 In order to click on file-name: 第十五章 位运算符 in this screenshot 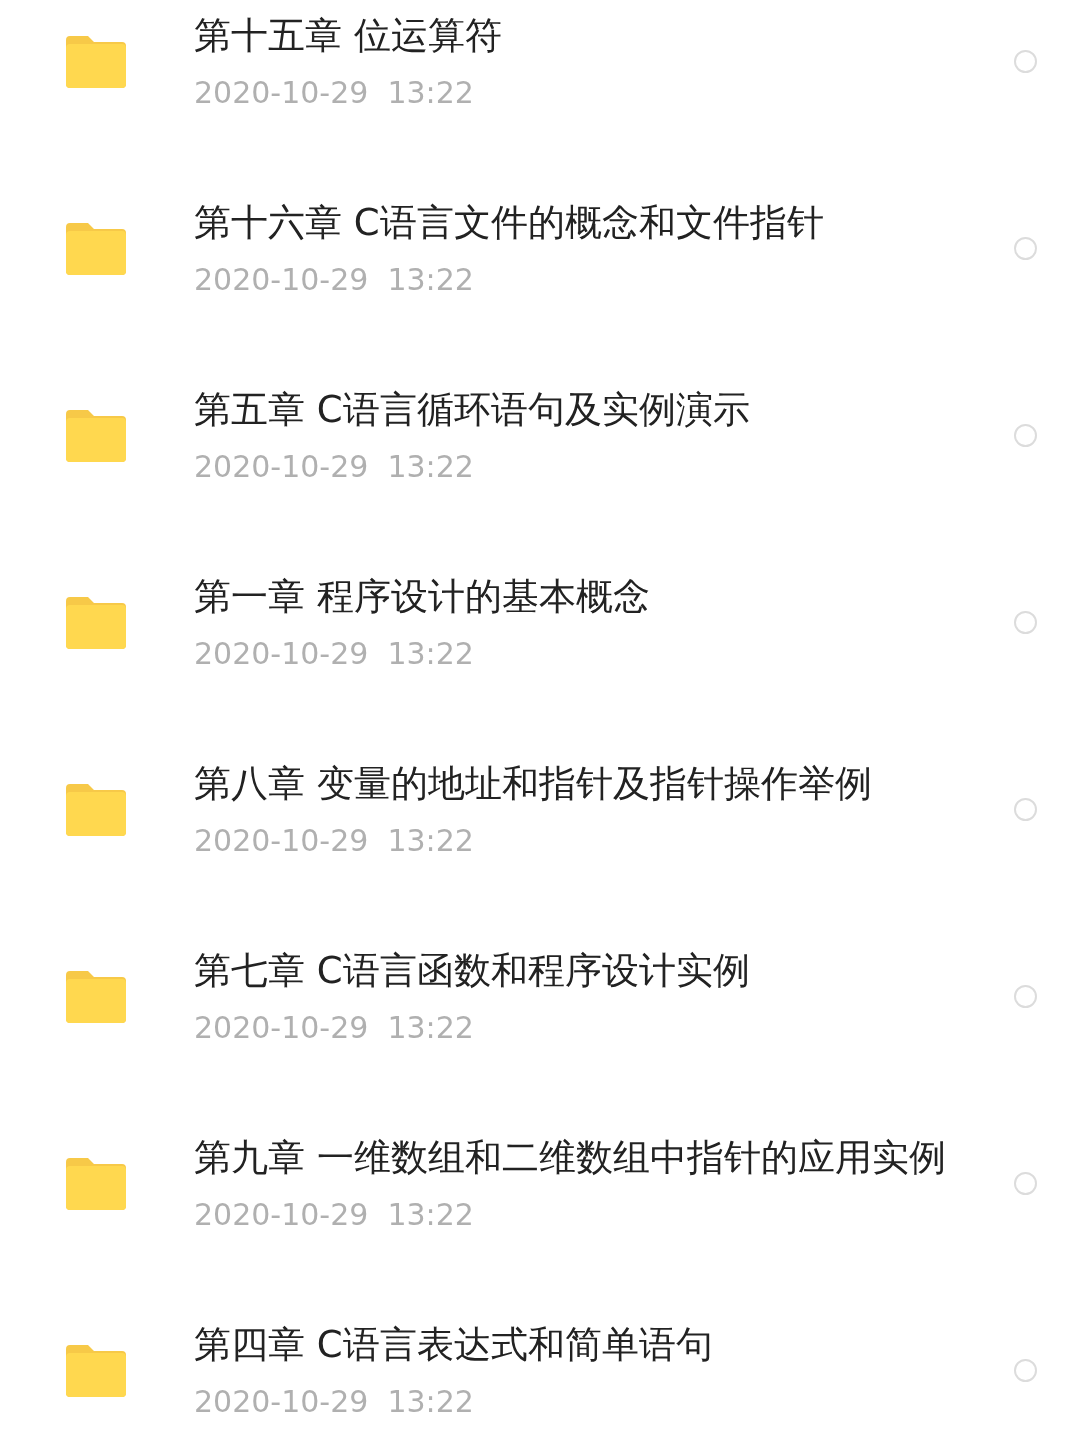, I will do `click(570, 35)`.